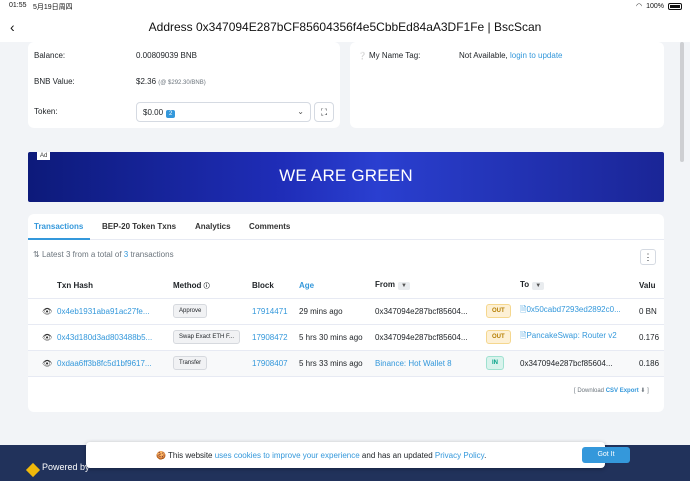 The image size is (690, 481). What do you see at coordinates (213, 226) in the screenshot?
I see `tab-analytics: Analytics` at bounding box center [213, 226].